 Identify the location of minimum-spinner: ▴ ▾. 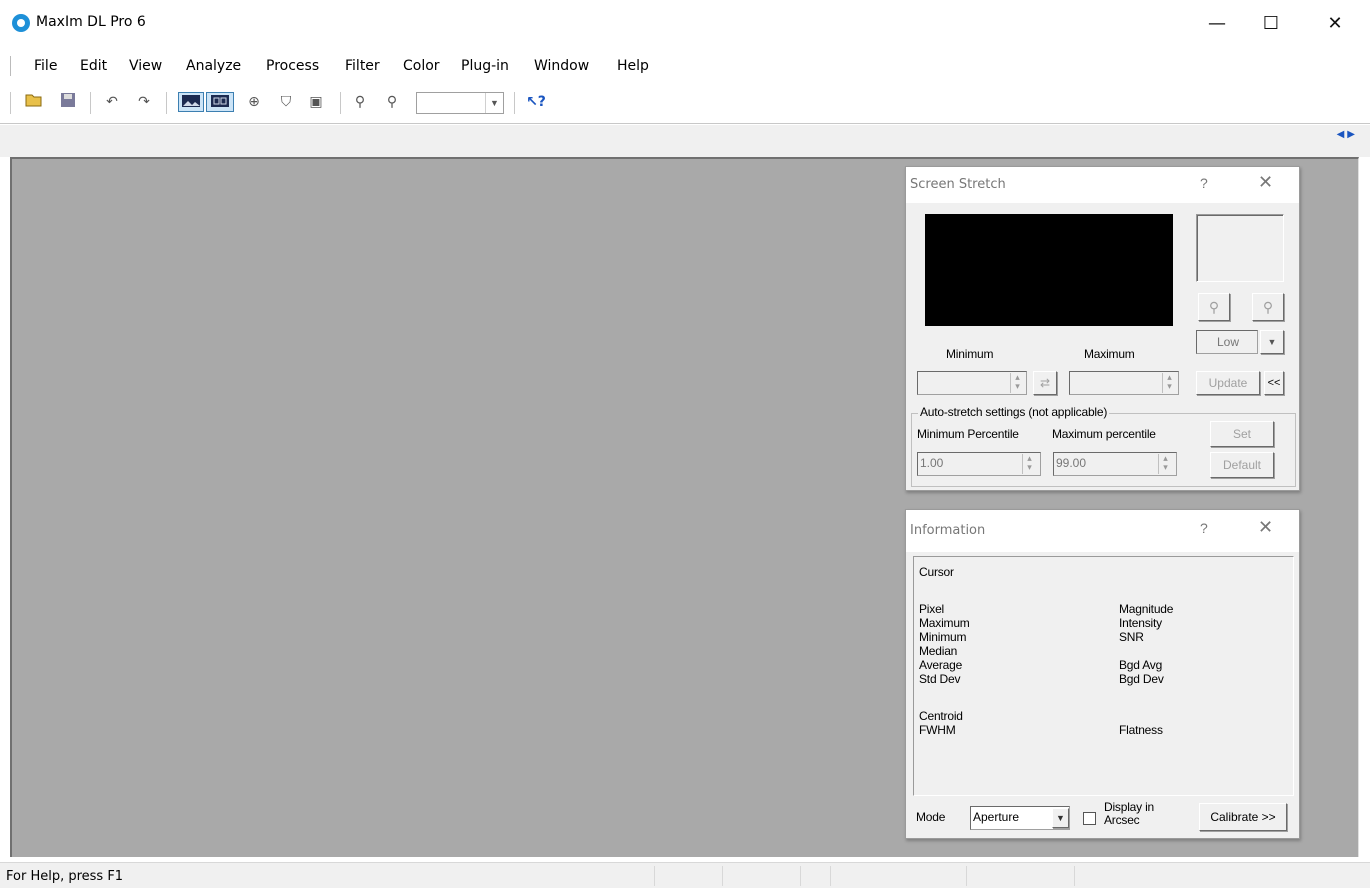
(1017, 383).